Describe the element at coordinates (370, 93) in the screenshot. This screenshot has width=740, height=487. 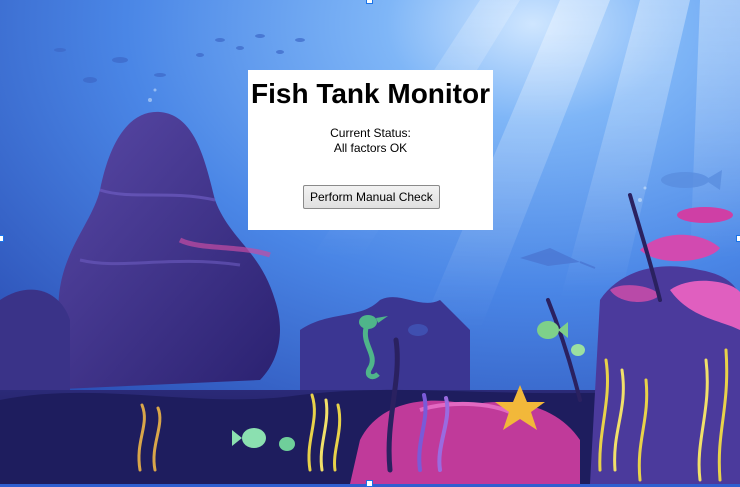
I see `page-title: Fish Tank Monitor` at that location.